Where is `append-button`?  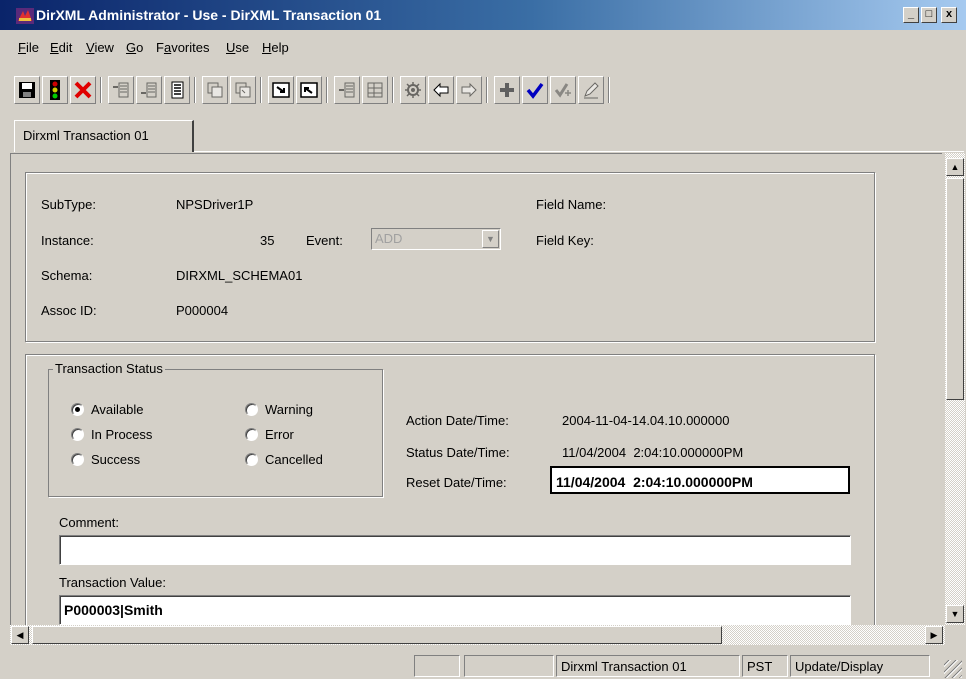
append-button is located at coordinates (347, 90).